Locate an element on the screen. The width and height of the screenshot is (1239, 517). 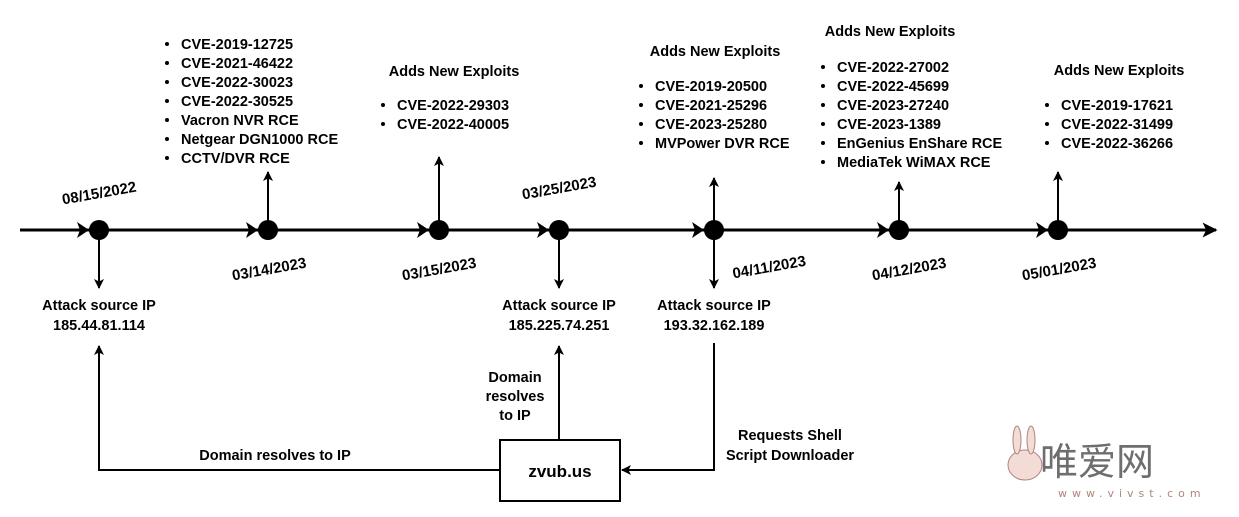
exploit-item: CVE-2021-25296 is located at coordinates (711, 106).